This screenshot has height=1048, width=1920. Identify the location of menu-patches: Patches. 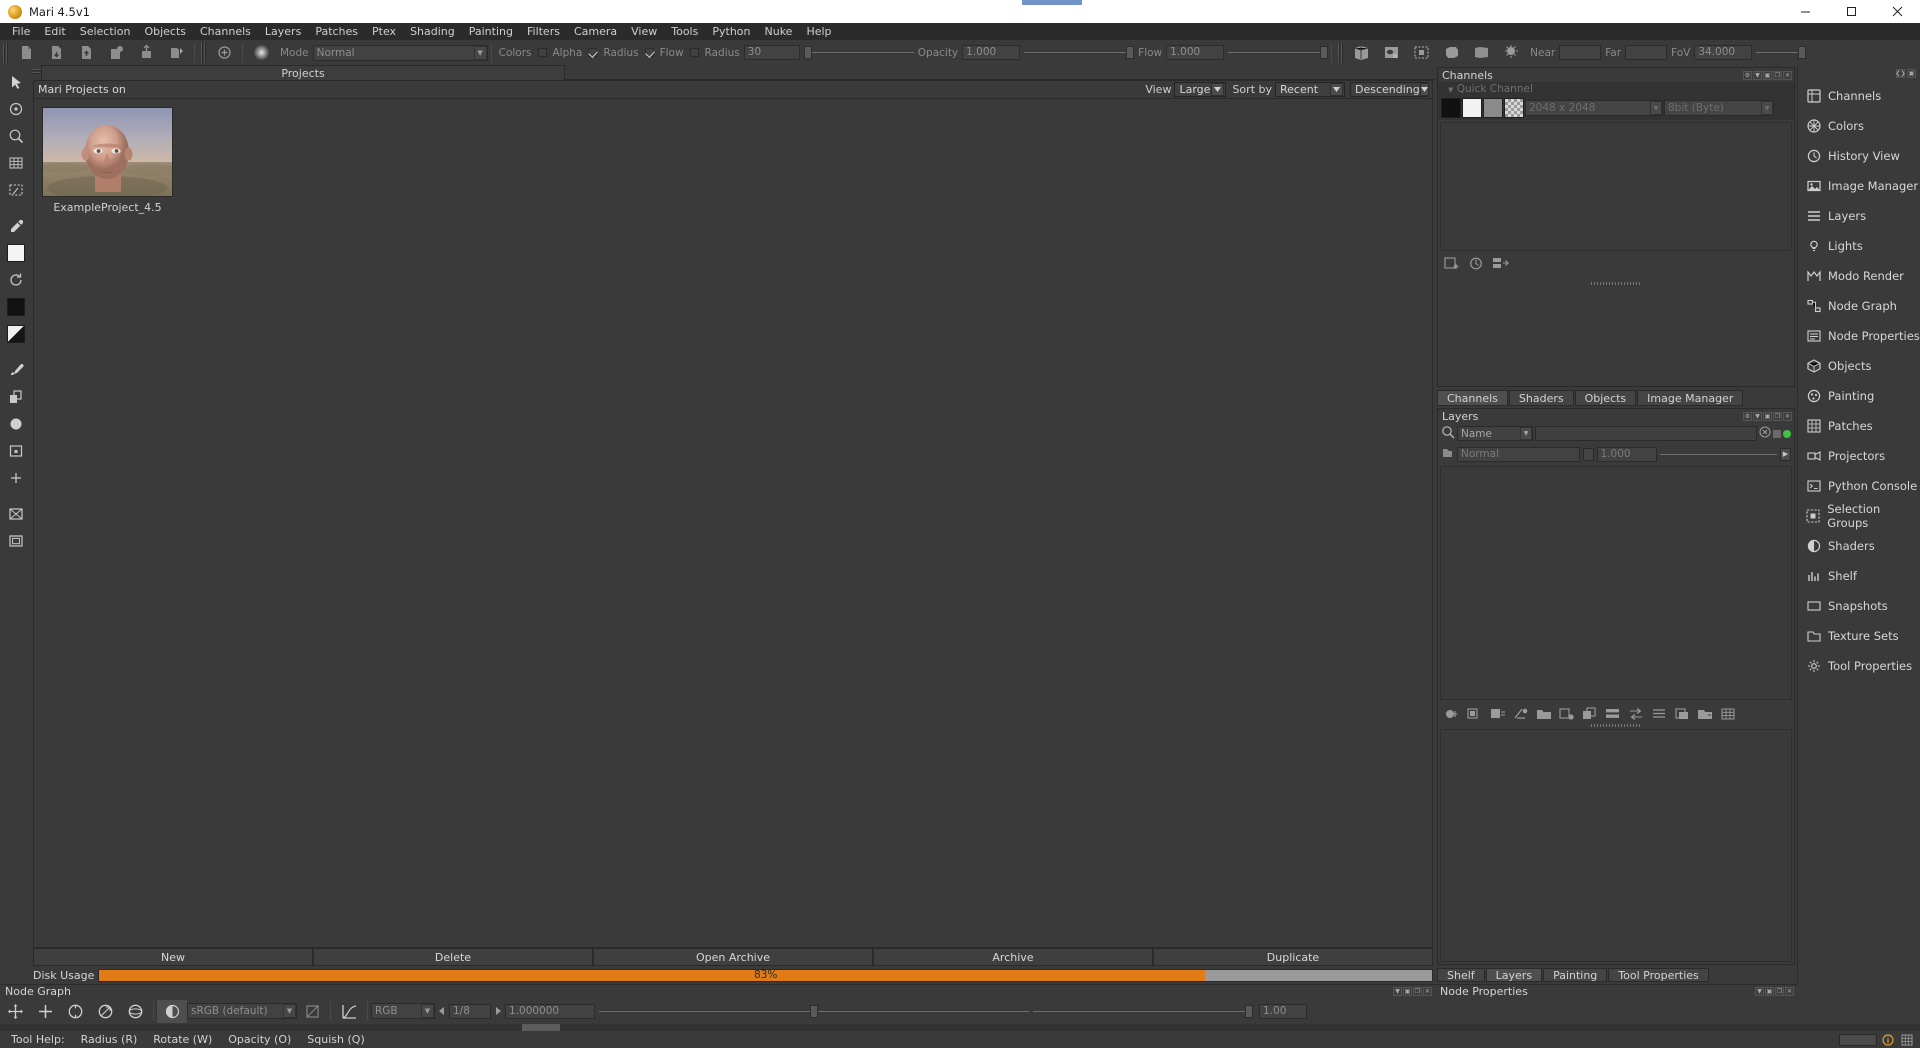
(336, 31).